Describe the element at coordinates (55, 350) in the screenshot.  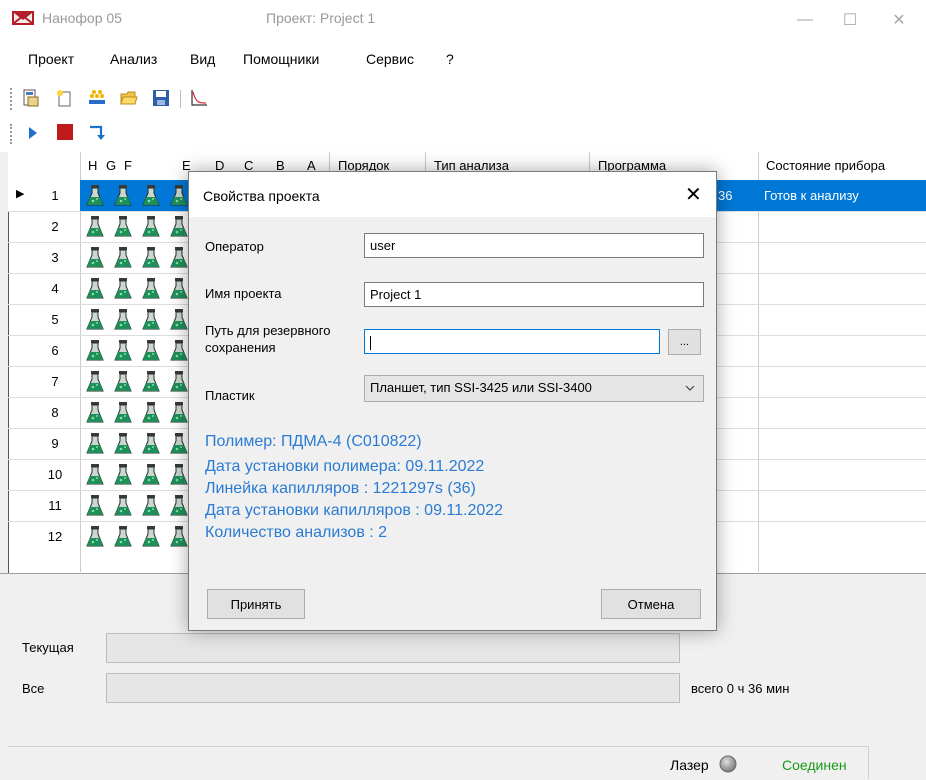
I see `row-number: 6` at that location.